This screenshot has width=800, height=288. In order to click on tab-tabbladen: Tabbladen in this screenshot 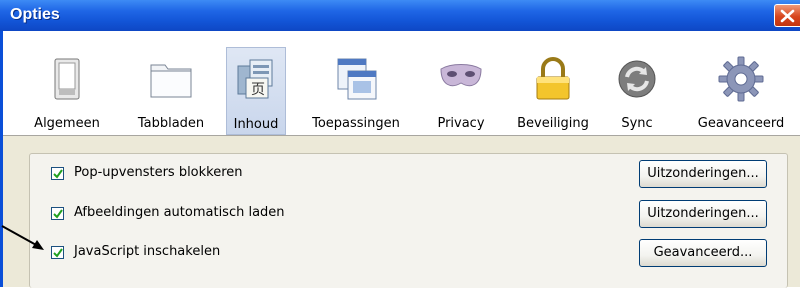, I will do `click(171, 87)`.